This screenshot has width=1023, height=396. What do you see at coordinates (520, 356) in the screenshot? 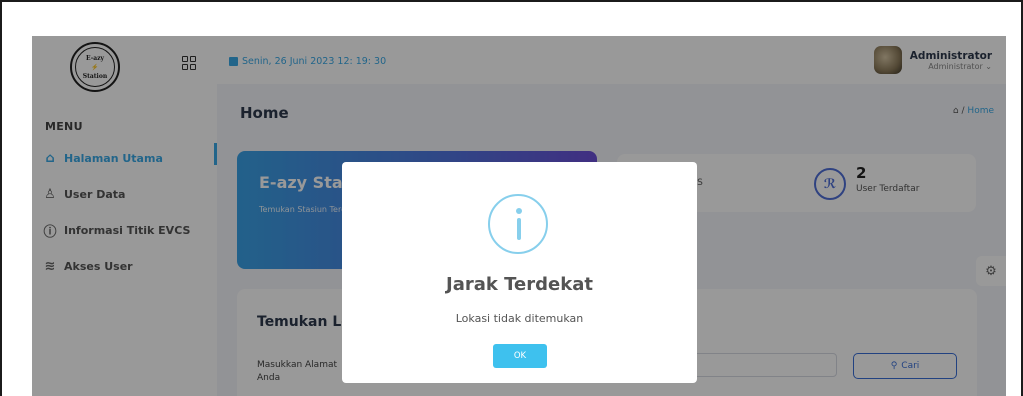
I see `ok-button: OK` at bounding box center [520, 356].